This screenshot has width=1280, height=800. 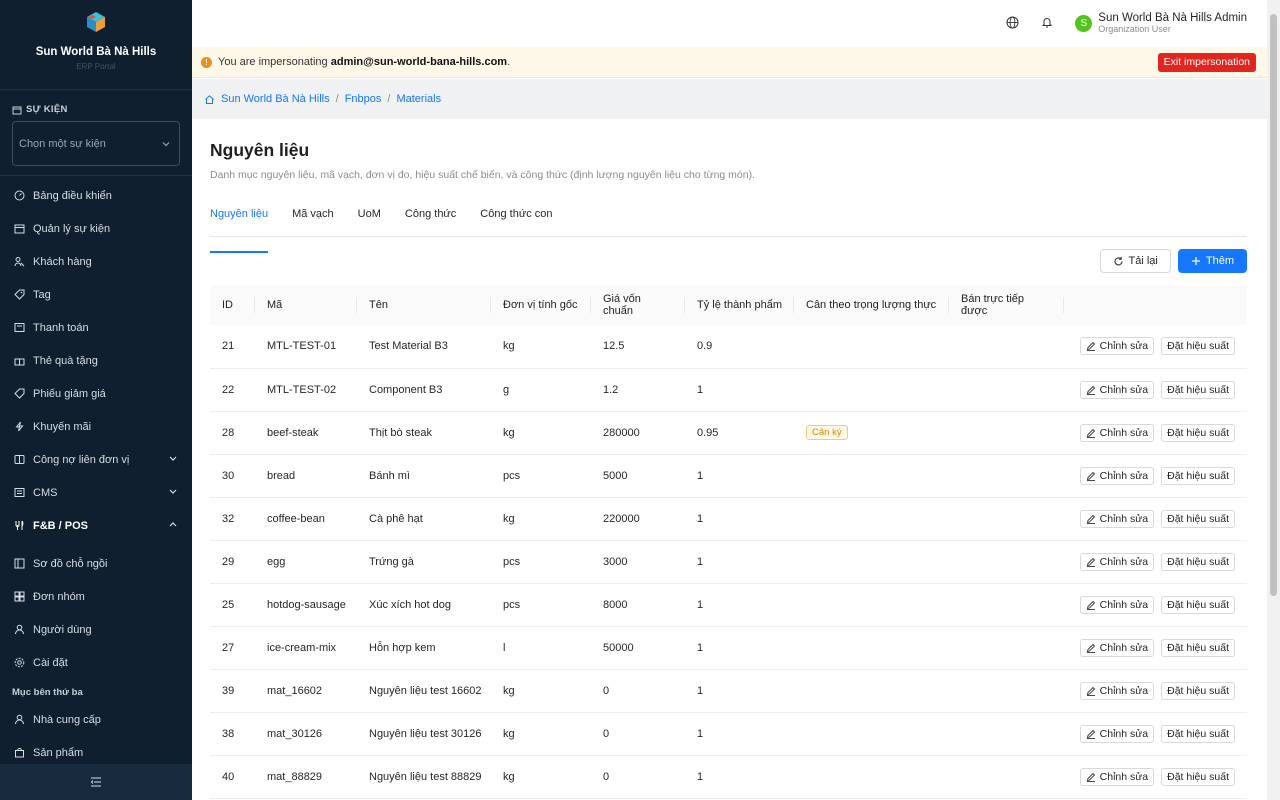 I want to click on sidebar-item-dashboard: Bảng điều khiển, so click(x=96, y=195).